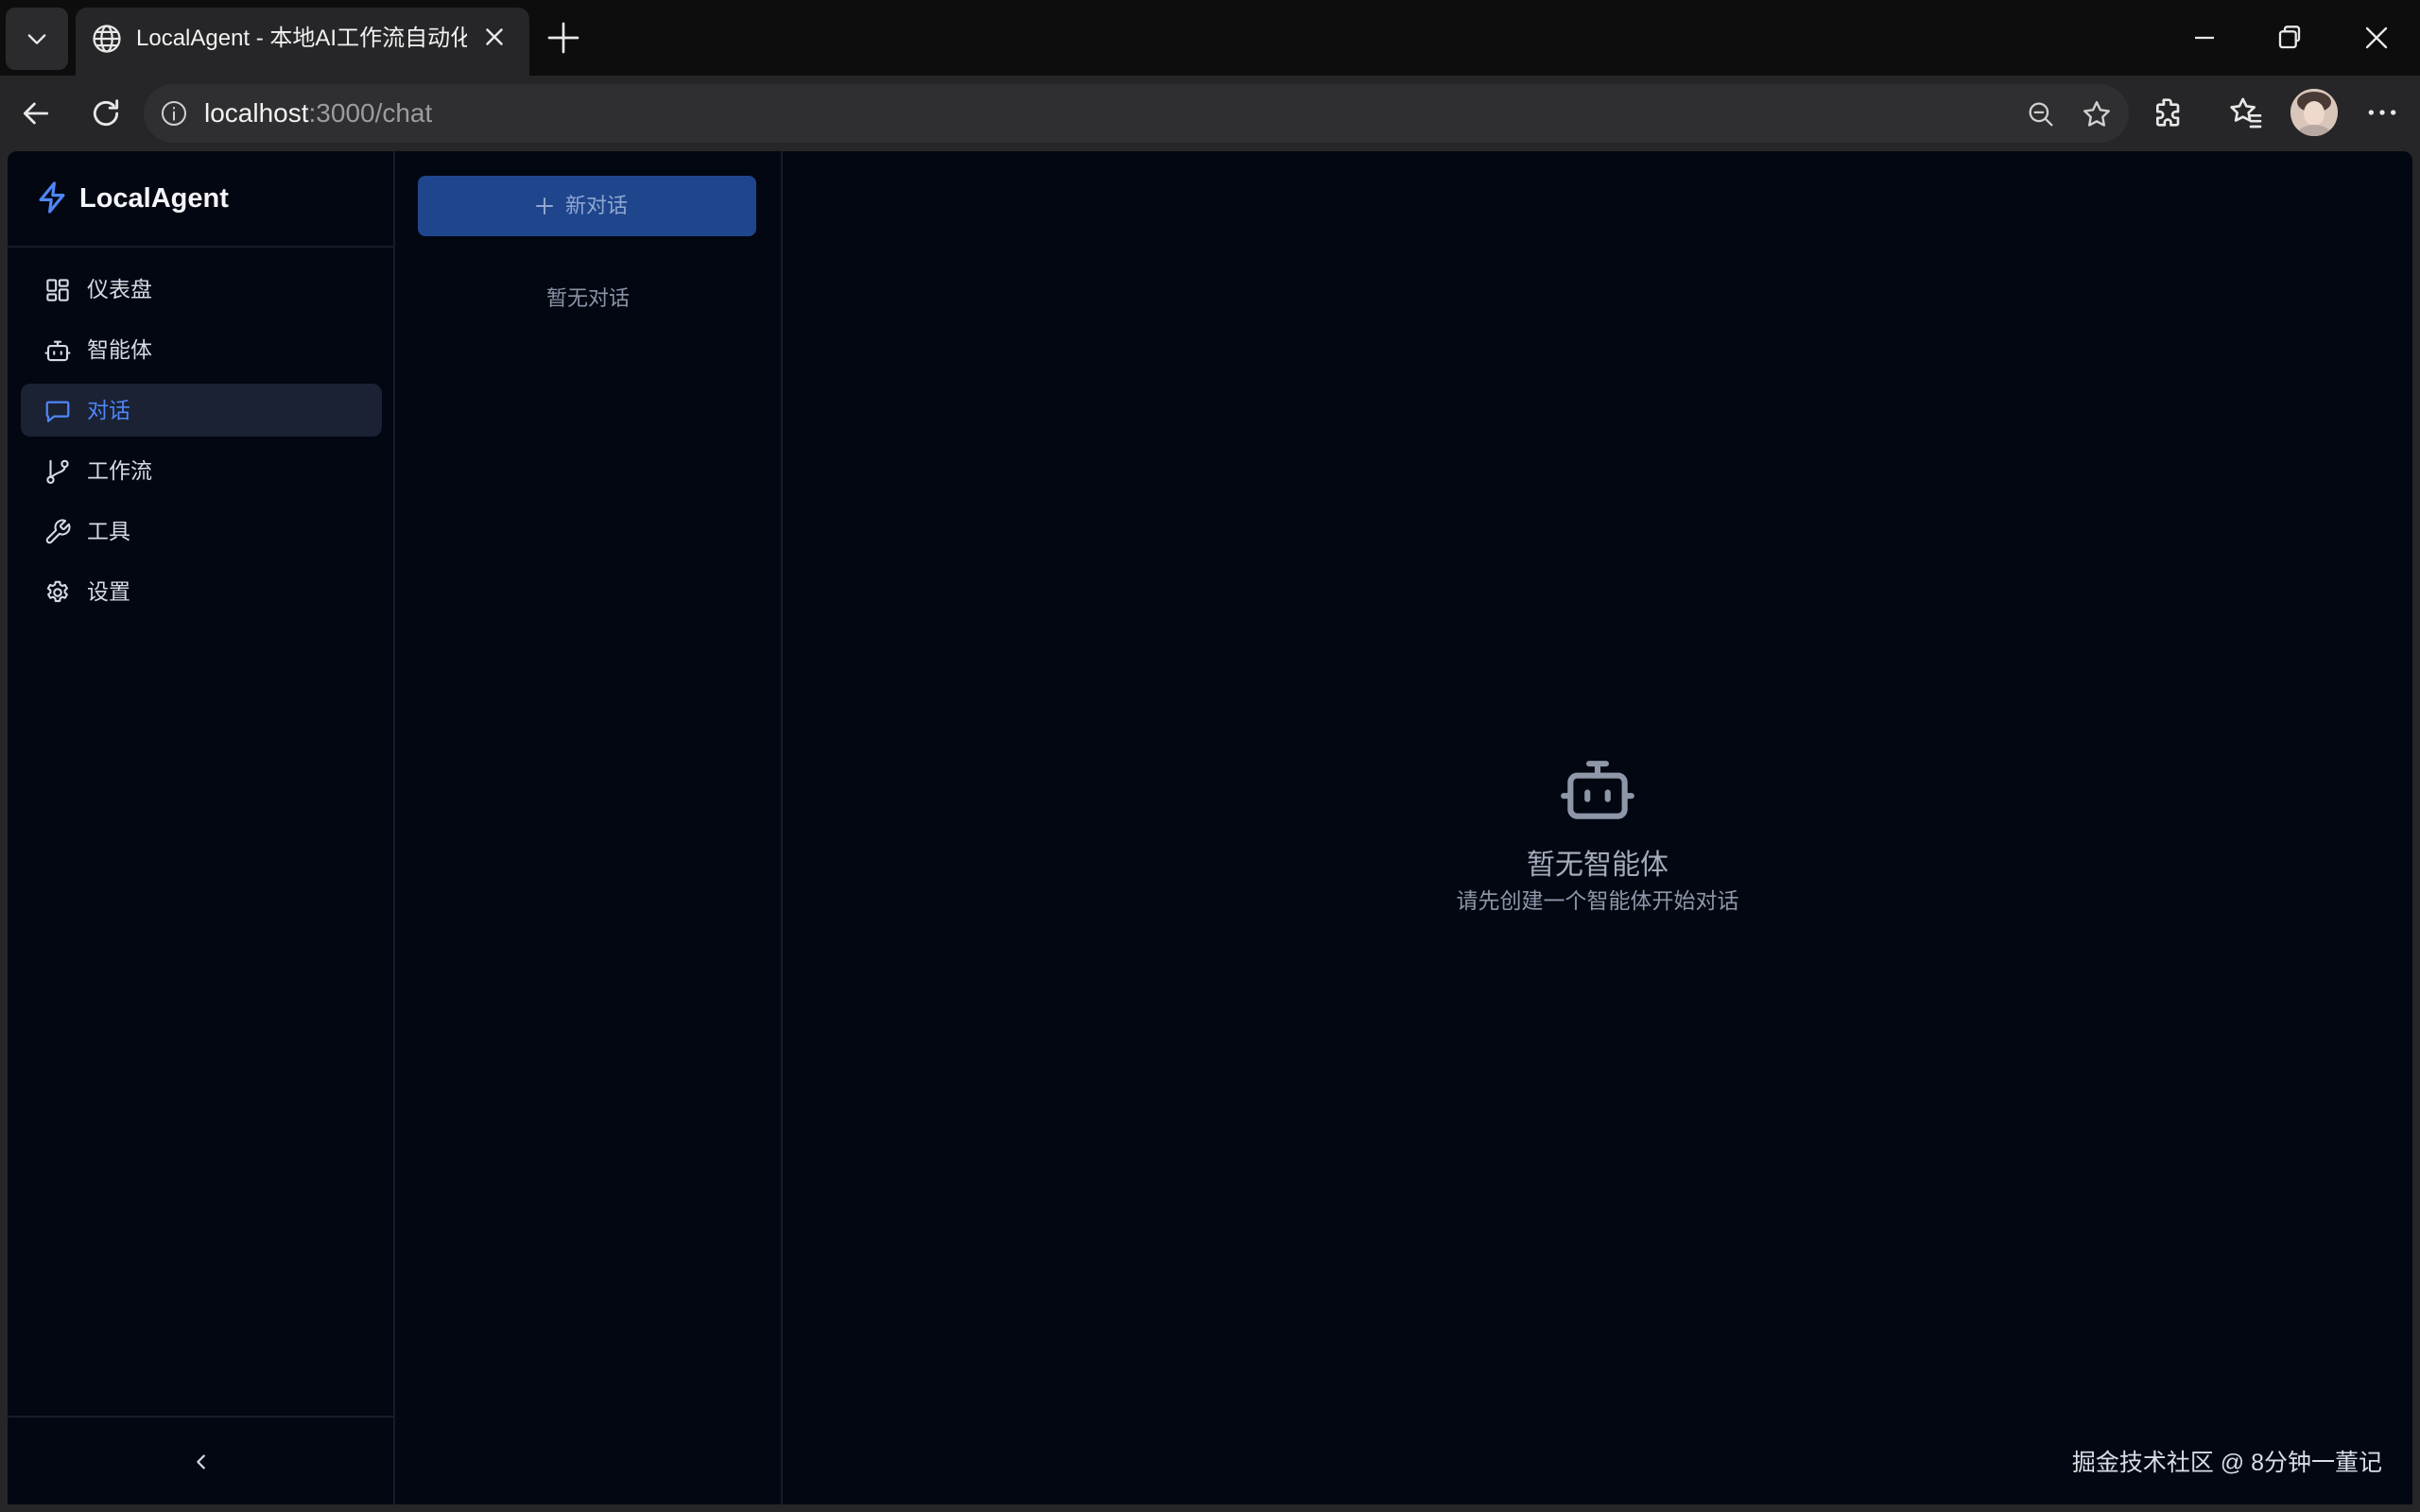  What do you see at coordinates (2041, 114) in the screenshot?
I see `zoom-out-icon` at bounding box center [2041, 114].